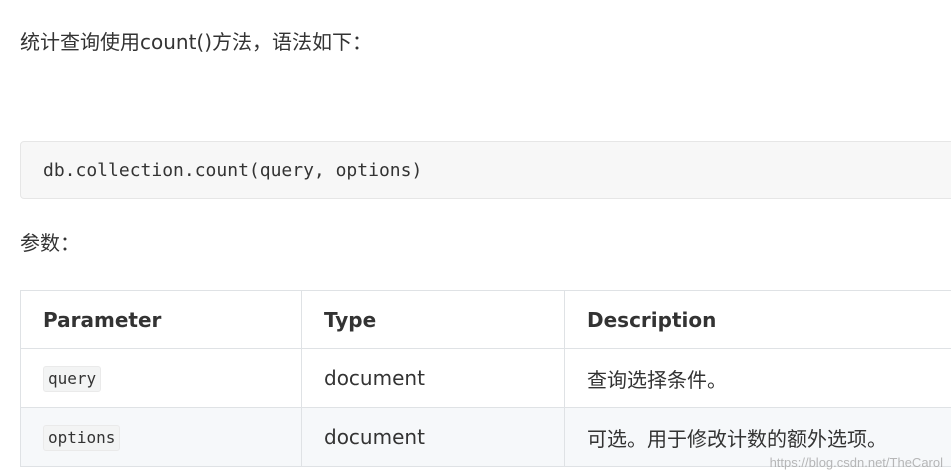 The width and height of the screenshot is (951, 476). I want to click on code-block: db.collection.count(query, options), so click(485, 170).